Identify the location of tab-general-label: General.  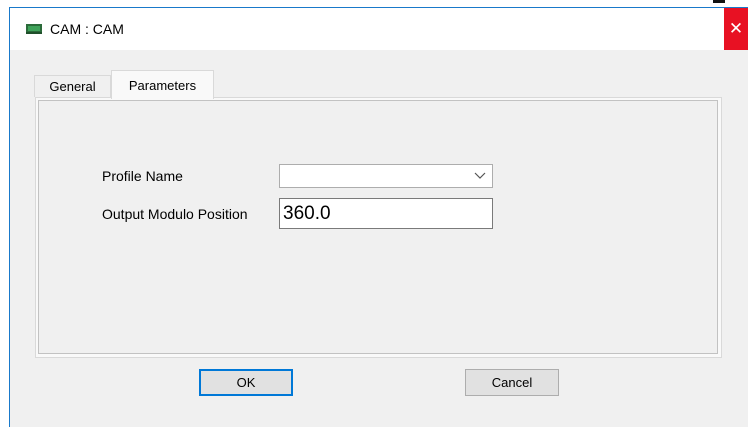
(72, 86).